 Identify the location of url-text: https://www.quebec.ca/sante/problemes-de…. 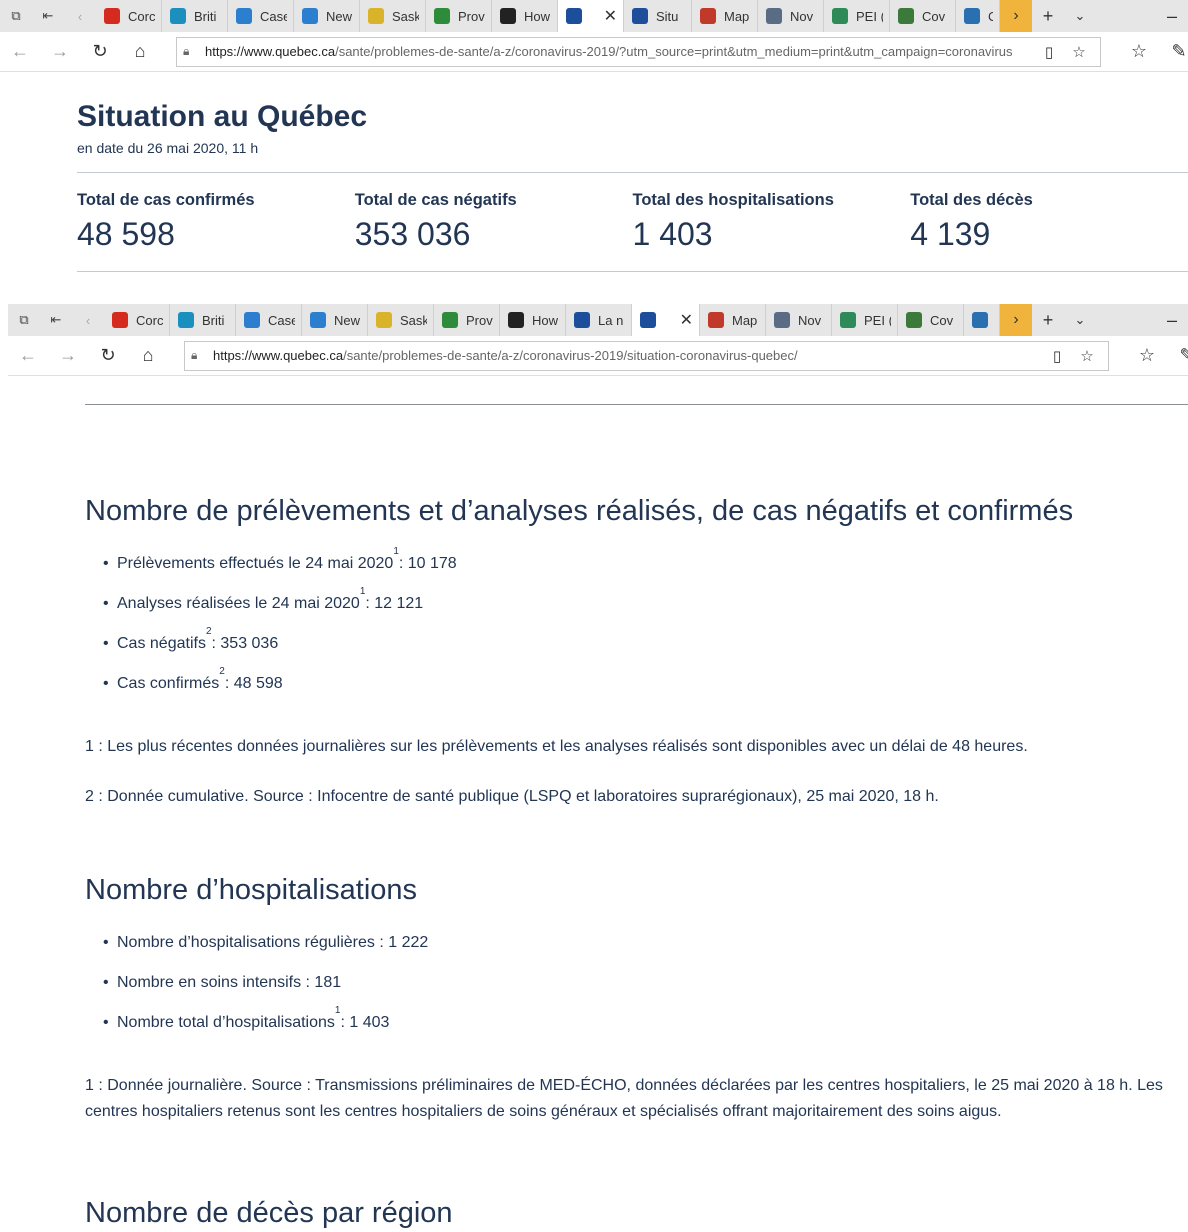
(609, 51).